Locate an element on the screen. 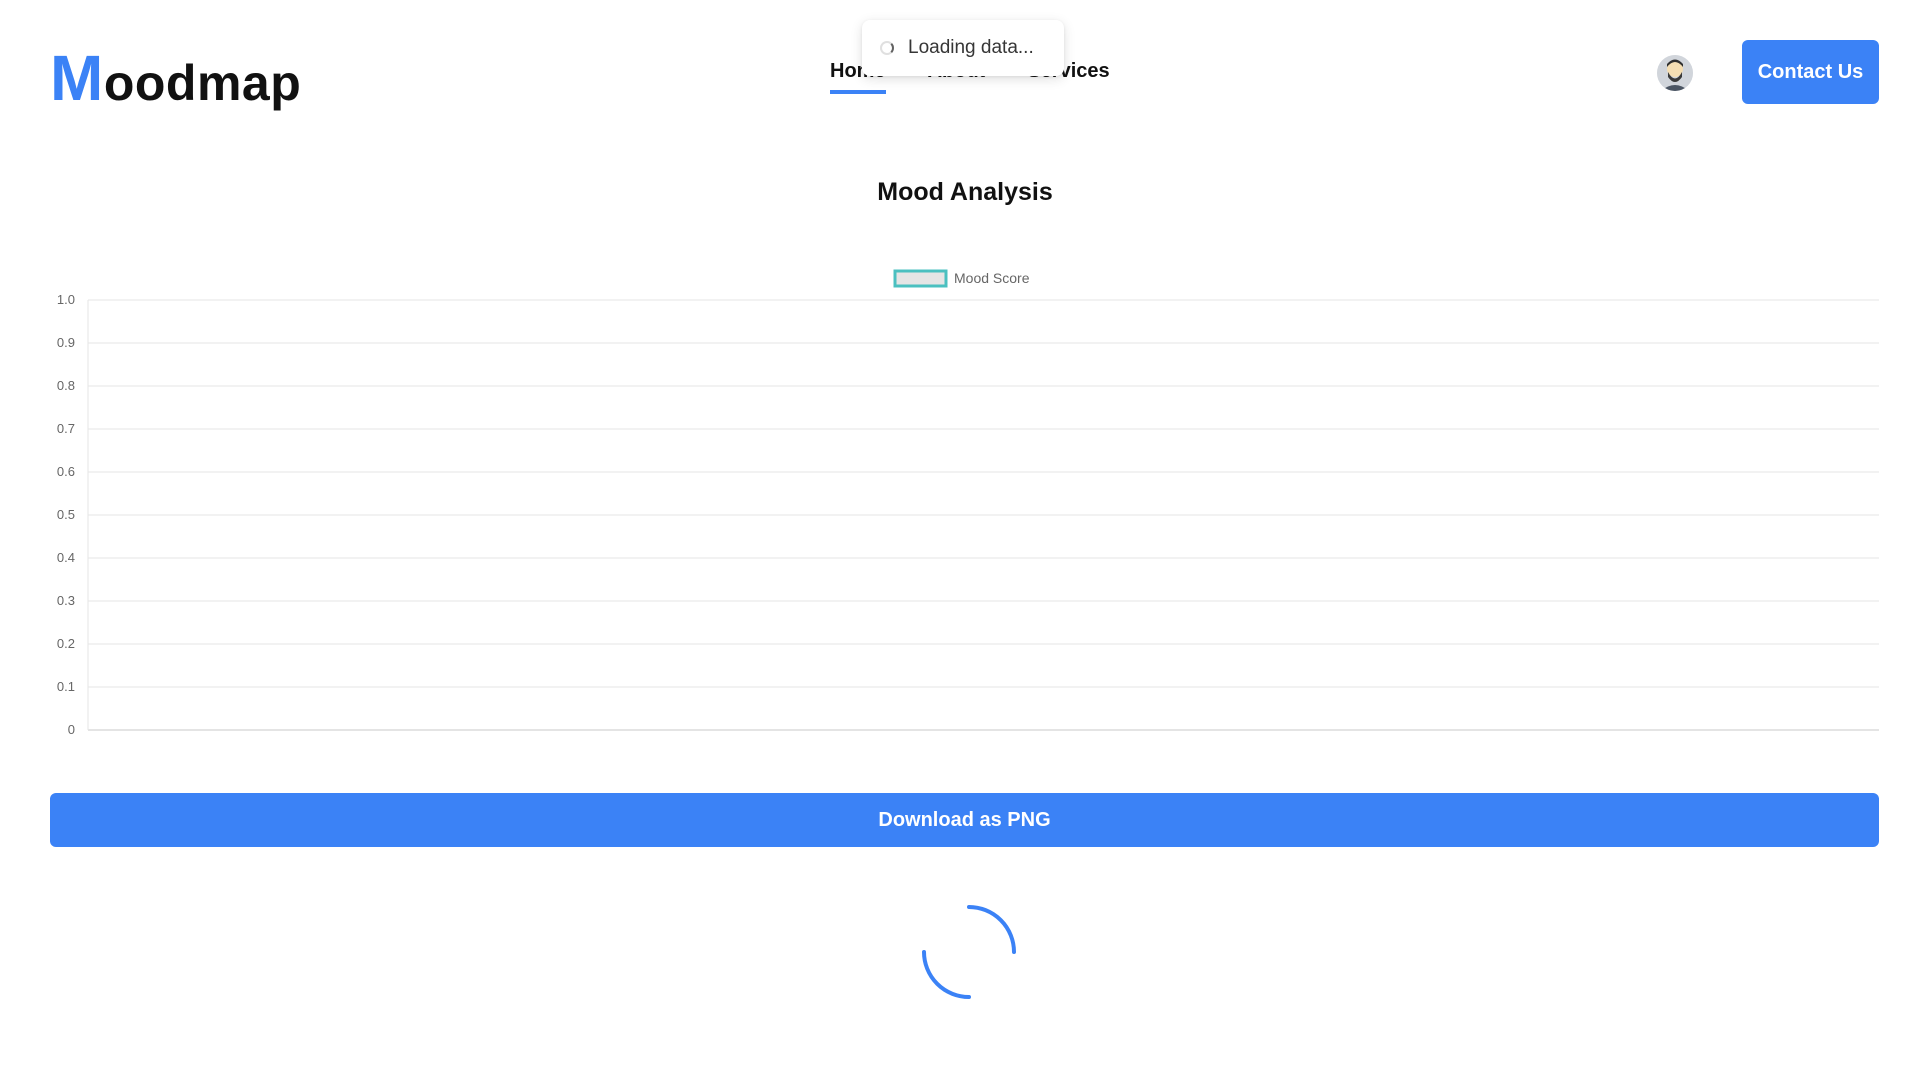 The width and height of the screenshot is (1920, 1080). avatar-image is located at coordinates (1675, 73).